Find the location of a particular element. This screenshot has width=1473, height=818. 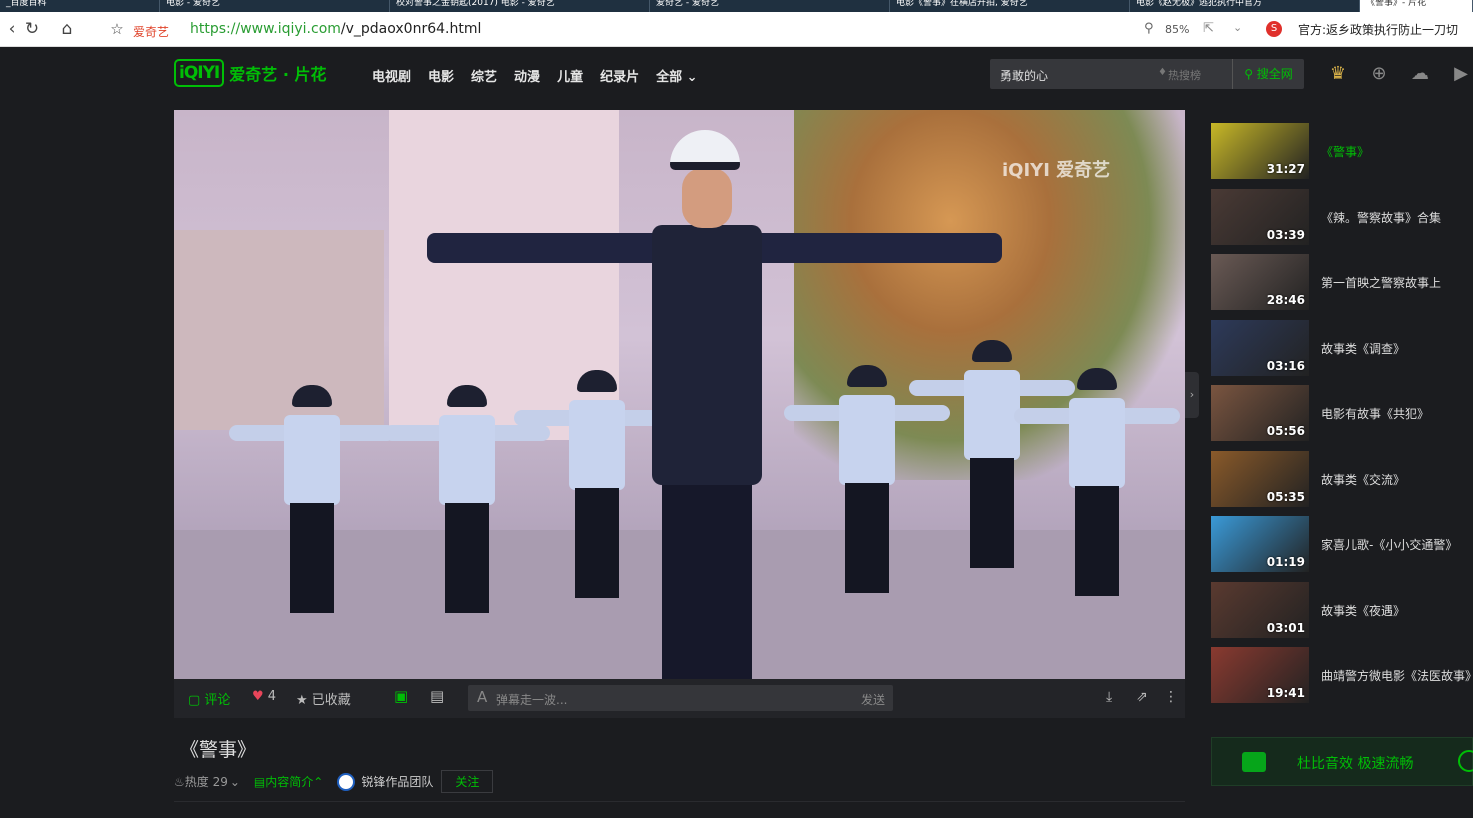

playlist-thumbnail: 05:35 is located at coordinates (1260, 478).